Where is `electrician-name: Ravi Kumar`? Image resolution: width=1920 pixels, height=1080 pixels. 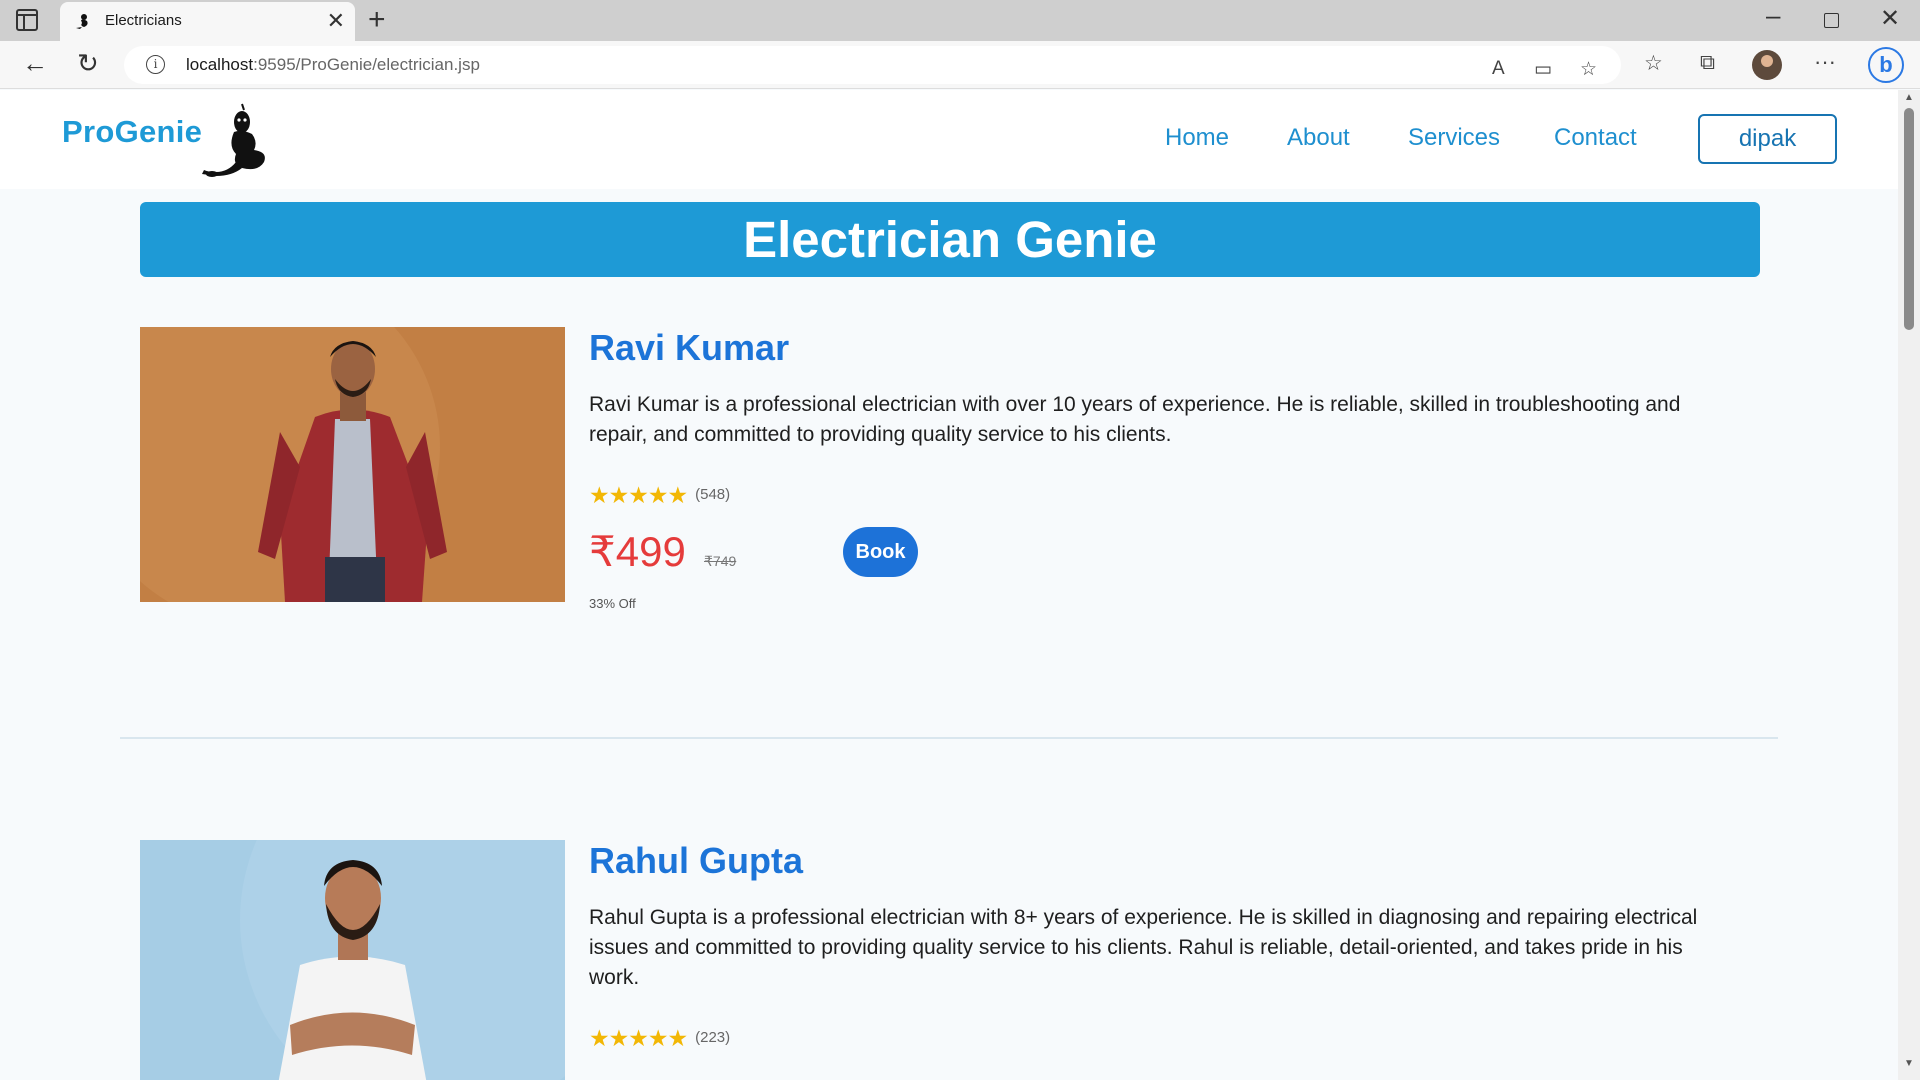 electrician-name: Ravi Kumar is located at coordinates (689, 348).